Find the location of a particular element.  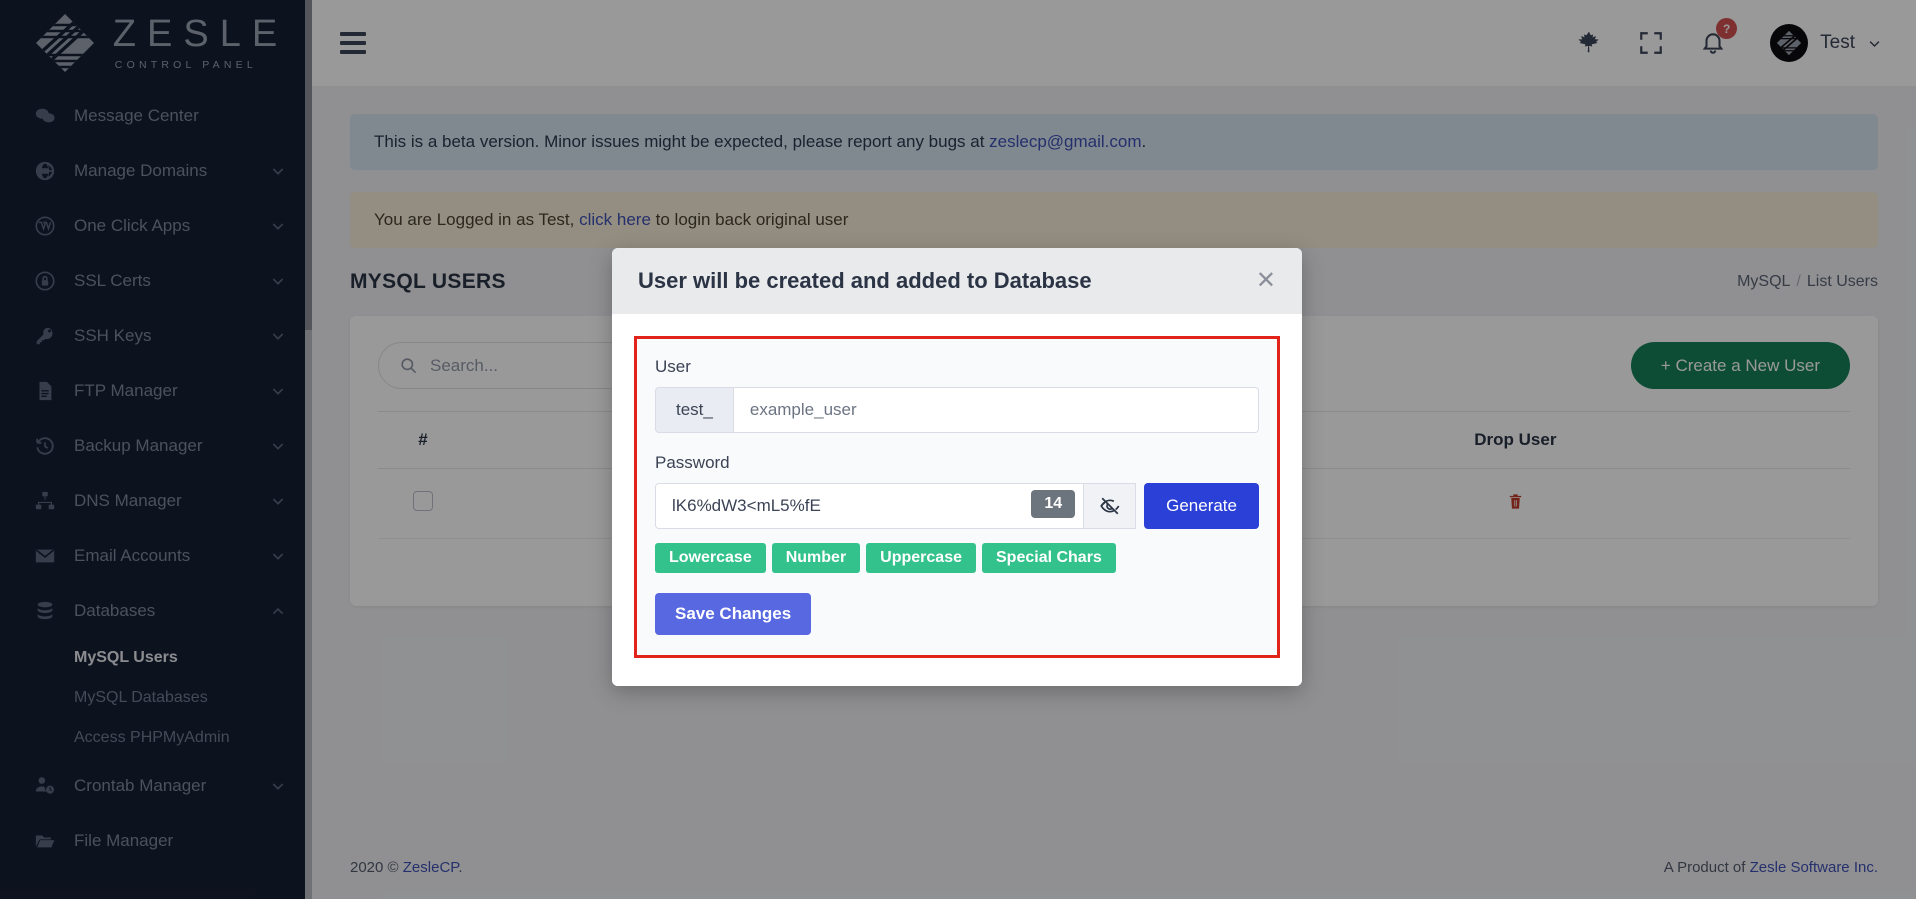

chip-uppercase: Uppercase is located at coordinates (921, 558).